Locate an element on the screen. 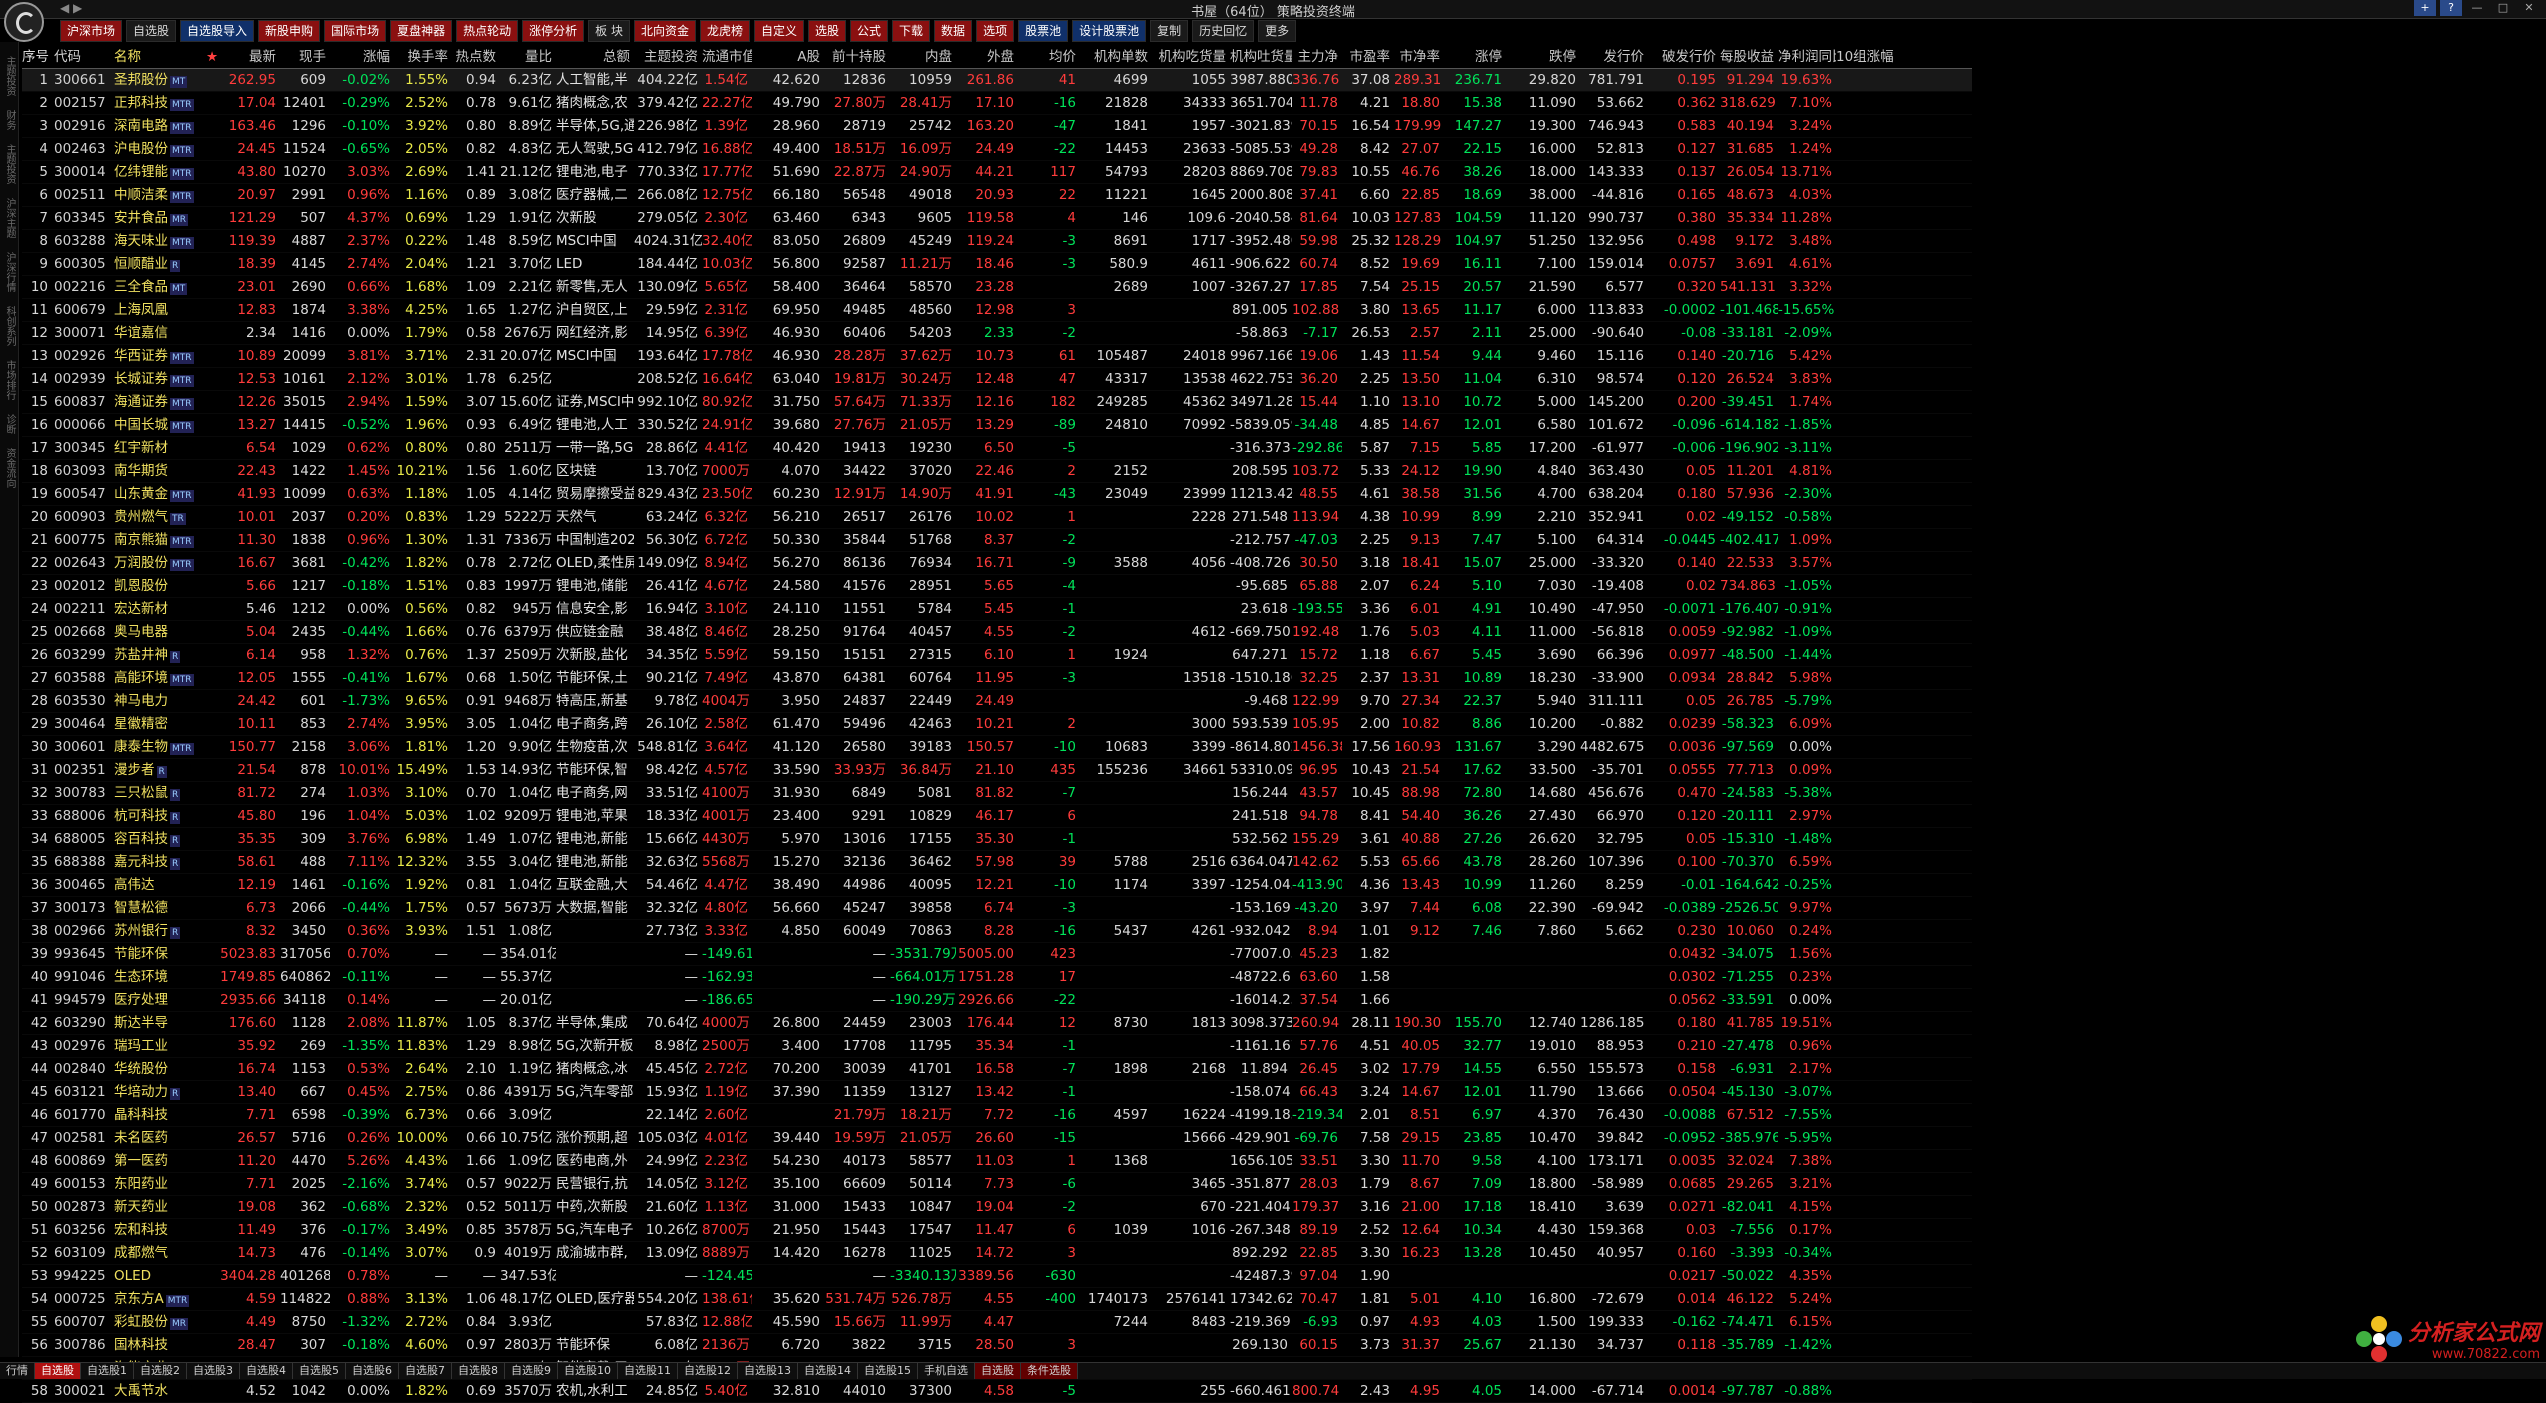 This screenshot has width=2546, height=1403. column-header: 破发行价 is located at coordinates (1684, 57).